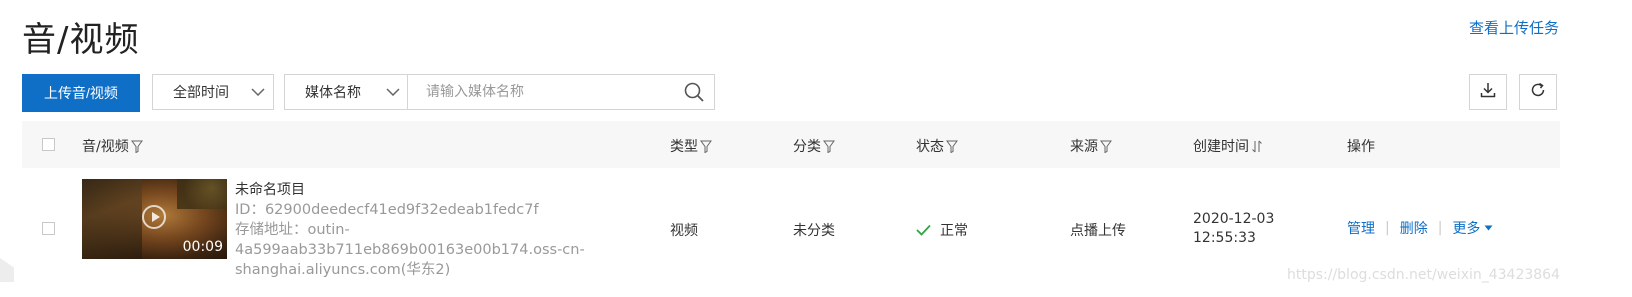 The width and height of the screenshot is (1632, 297). I want to click on select-all-checkbox, so click(48, 144).